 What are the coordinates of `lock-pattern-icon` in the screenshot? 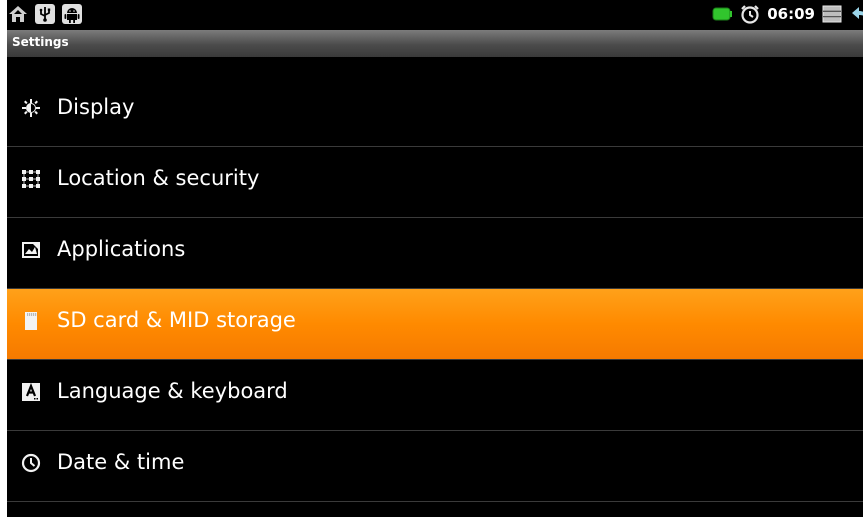 It's located at (31, 179).